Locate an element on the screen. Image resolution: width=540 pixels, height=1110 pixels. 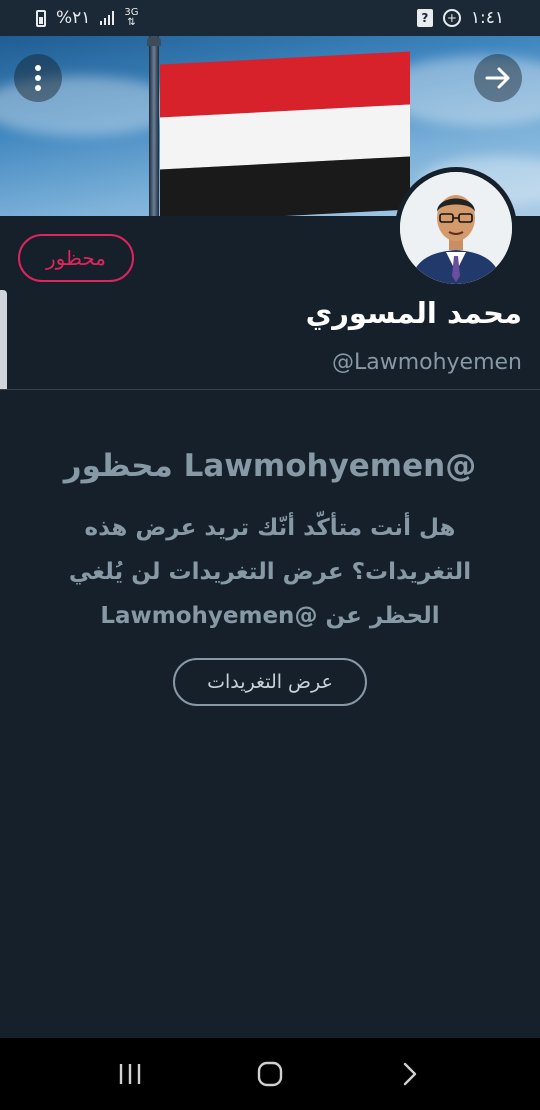
signal-icon is located at coordinates (107, 18).